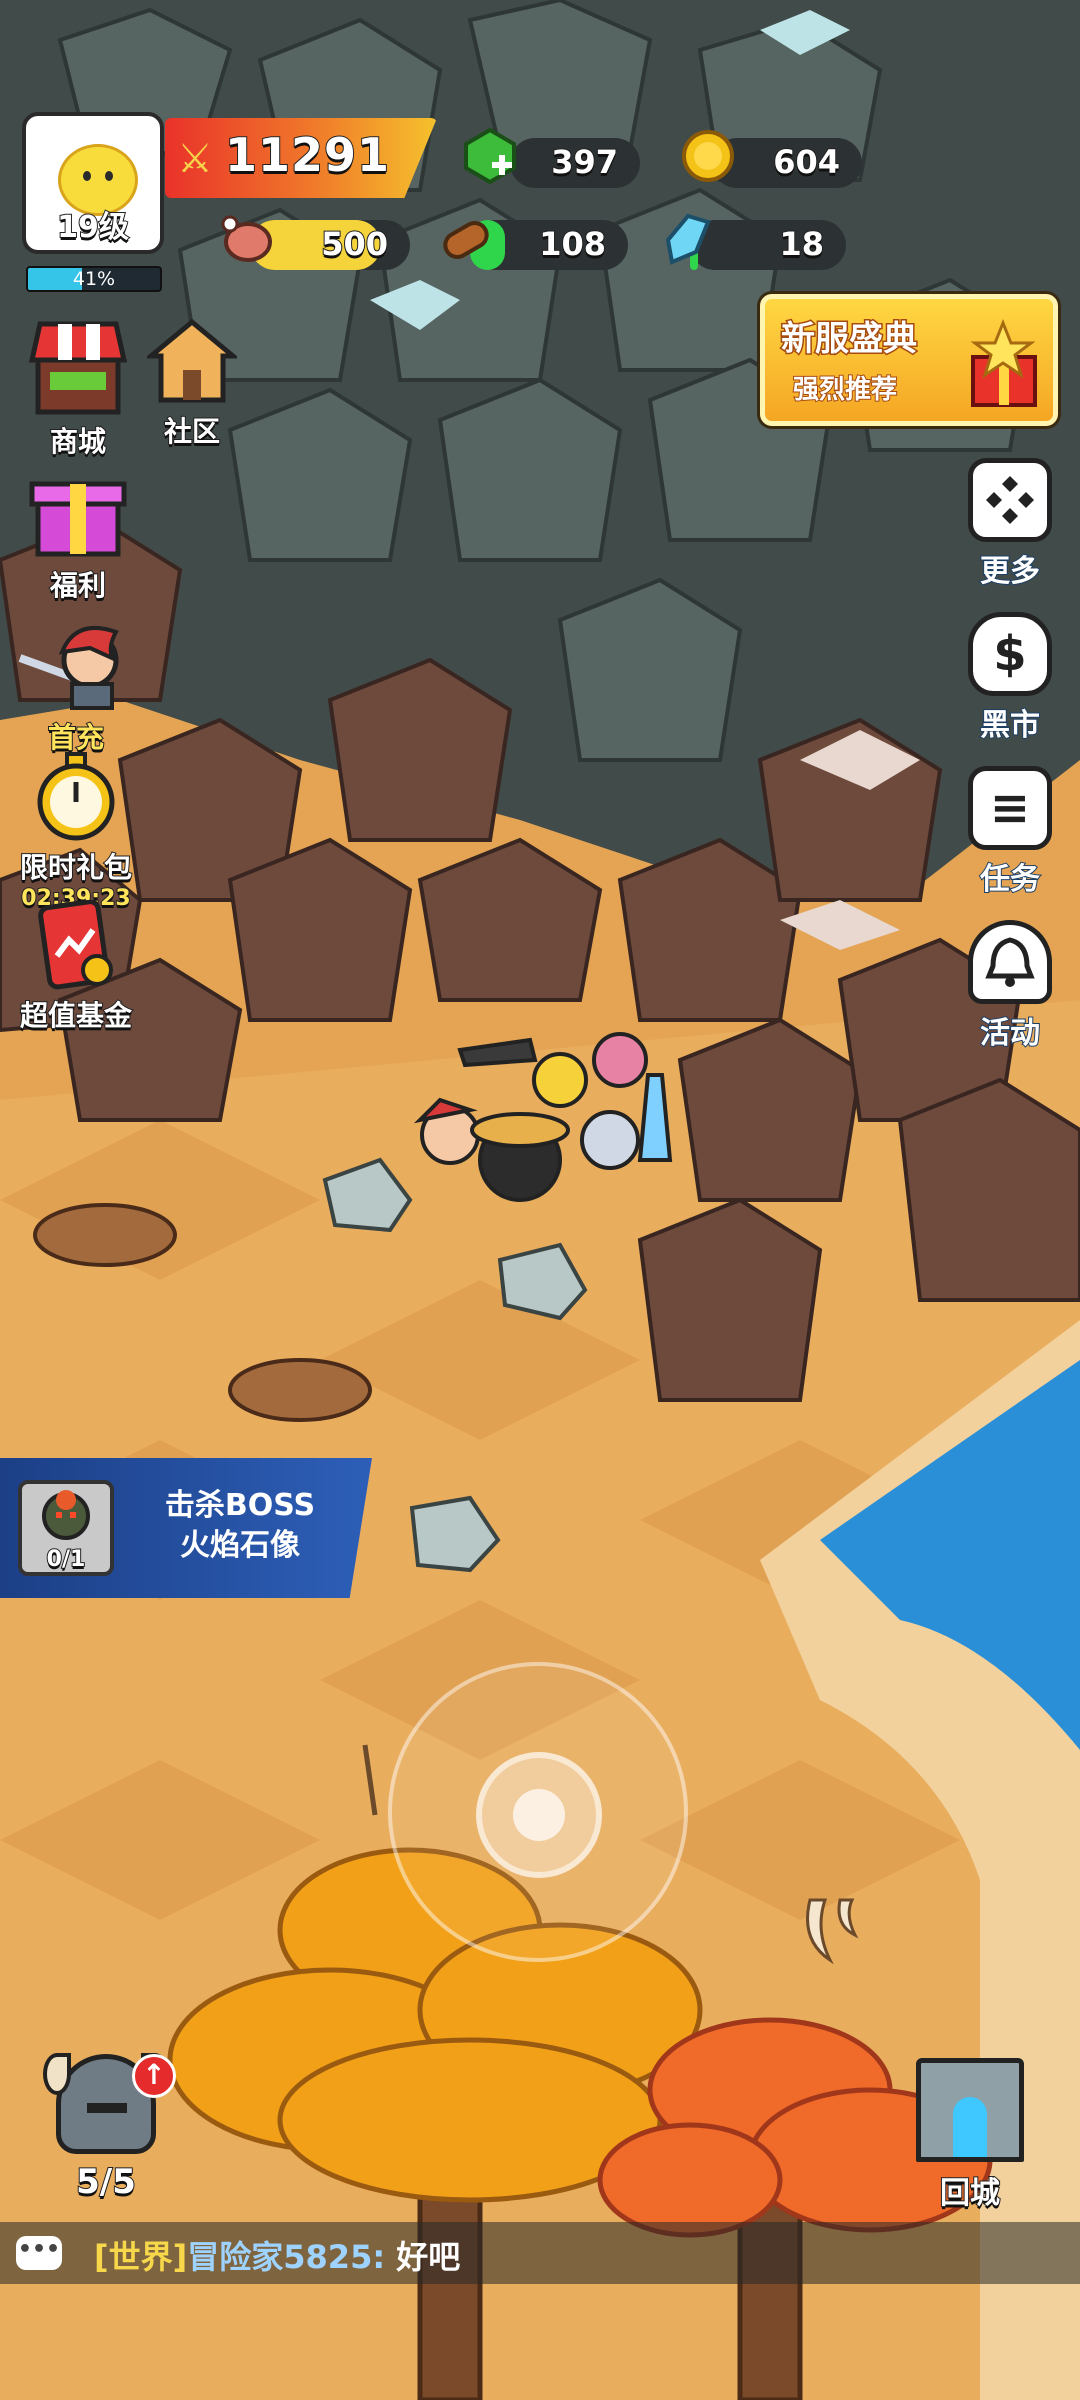  I want to click on wood-value: 108, so click(572, 244).